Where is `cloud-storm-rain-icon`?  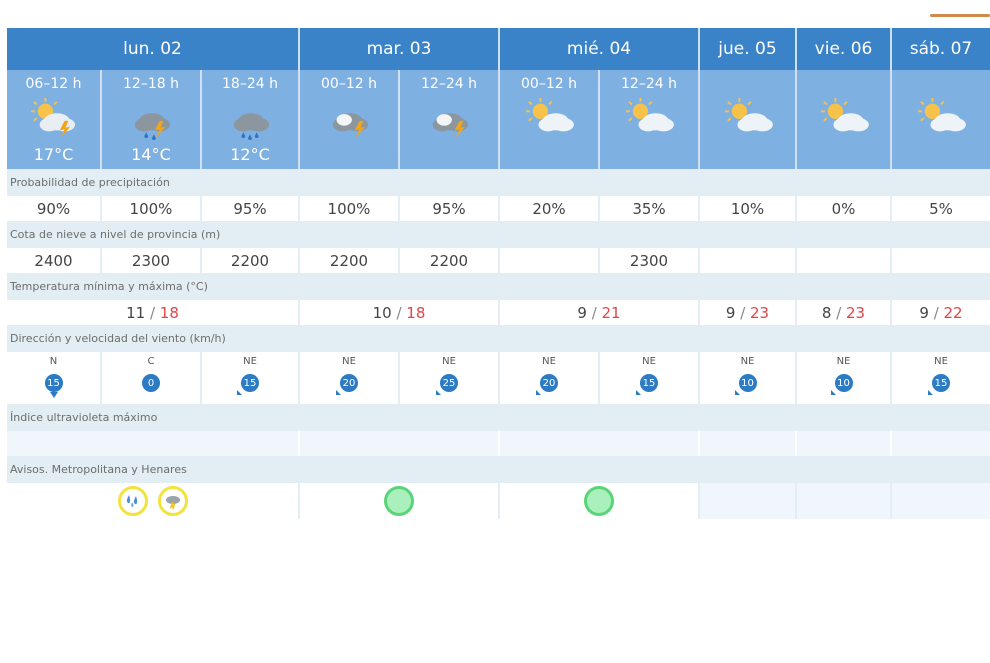
cloud-storm-rain-icon is located at coordinates (151, 120).